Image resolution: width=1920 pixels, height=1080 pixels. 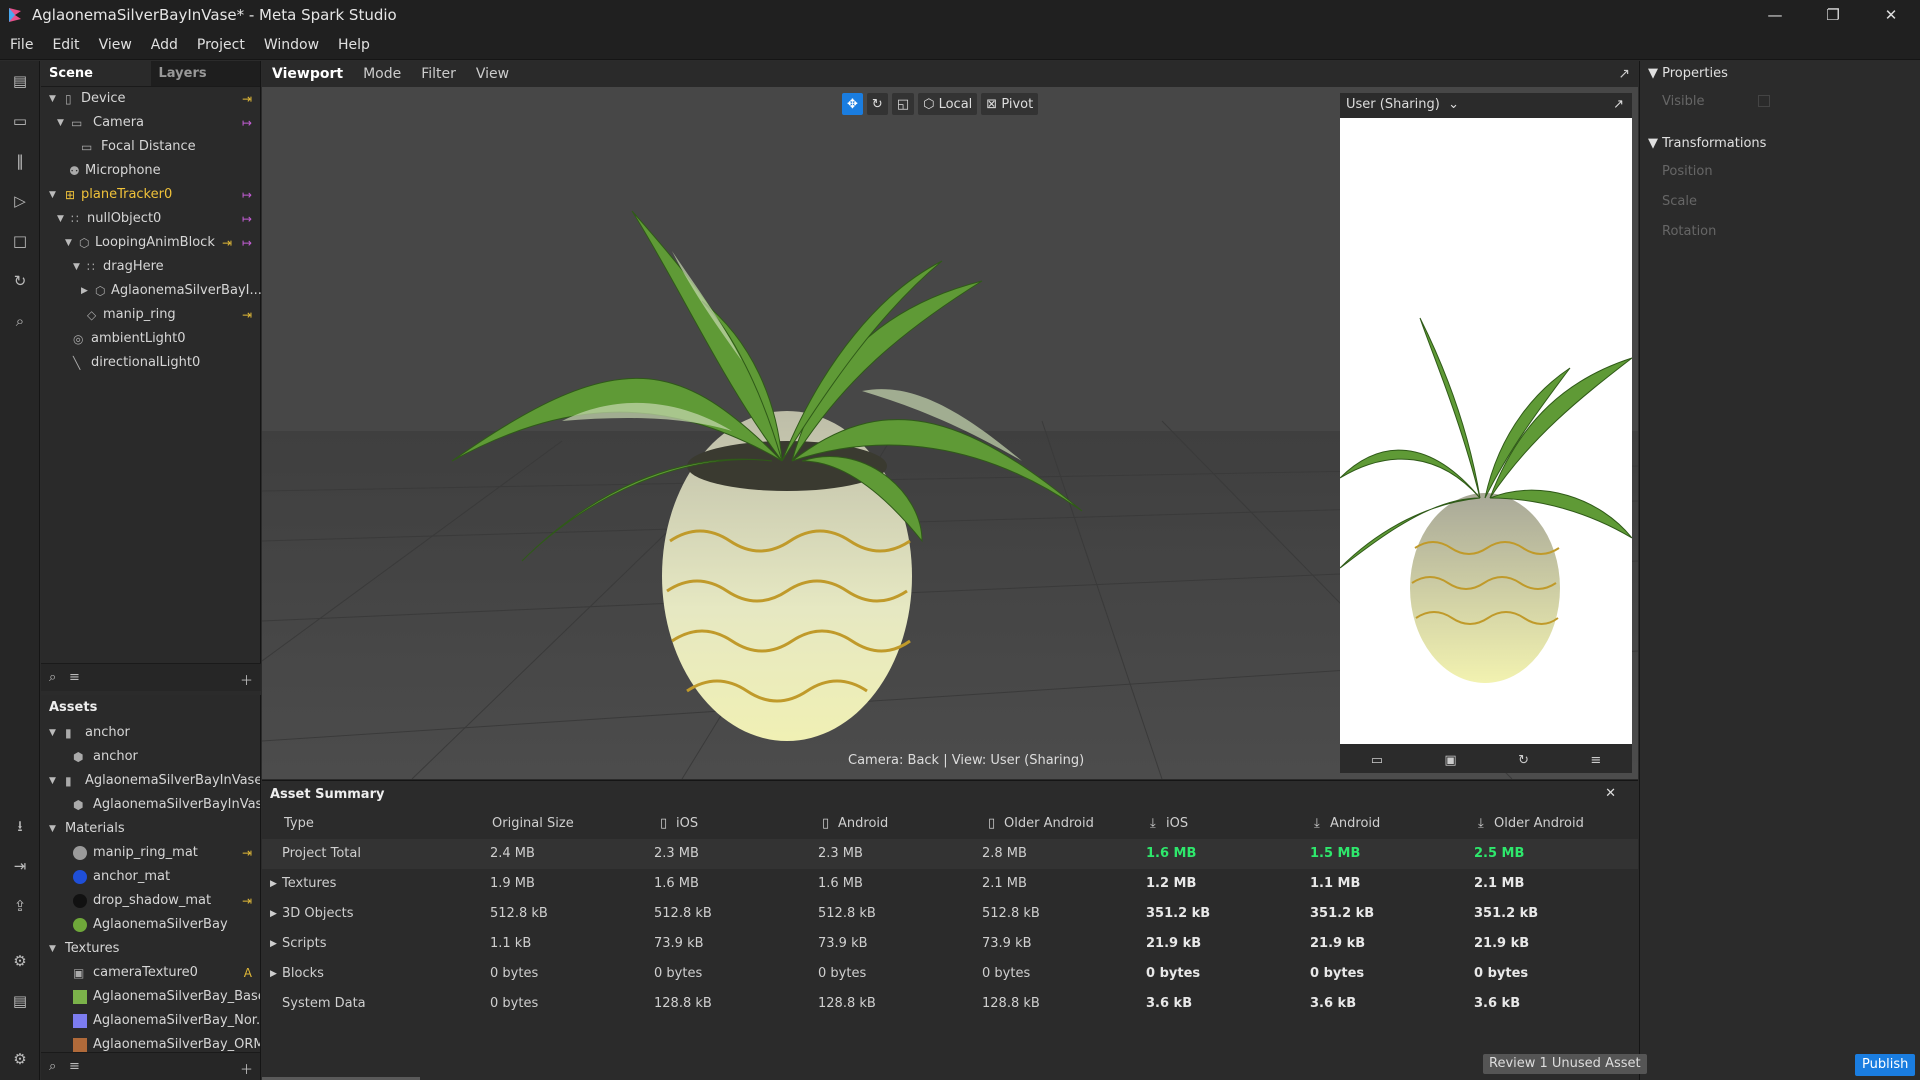 What do you see at coordinates (20, 281) in the screenshot?
I see `refresh-icon: ↻` at bounding box center [20, 281].